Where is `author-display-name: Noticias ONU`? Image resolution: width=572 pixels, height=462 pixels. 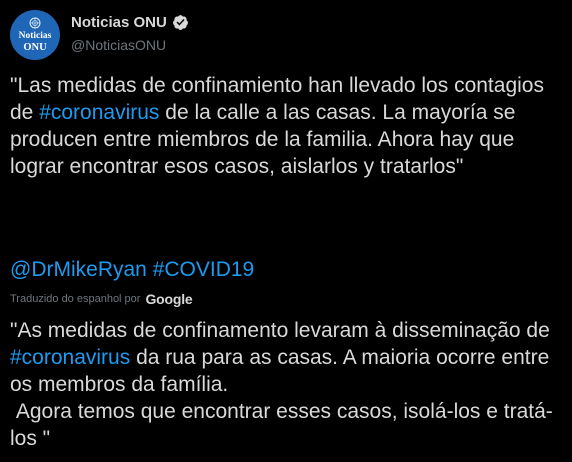
author-display-name: Noticias ONU is located at coordinates (119, 22).